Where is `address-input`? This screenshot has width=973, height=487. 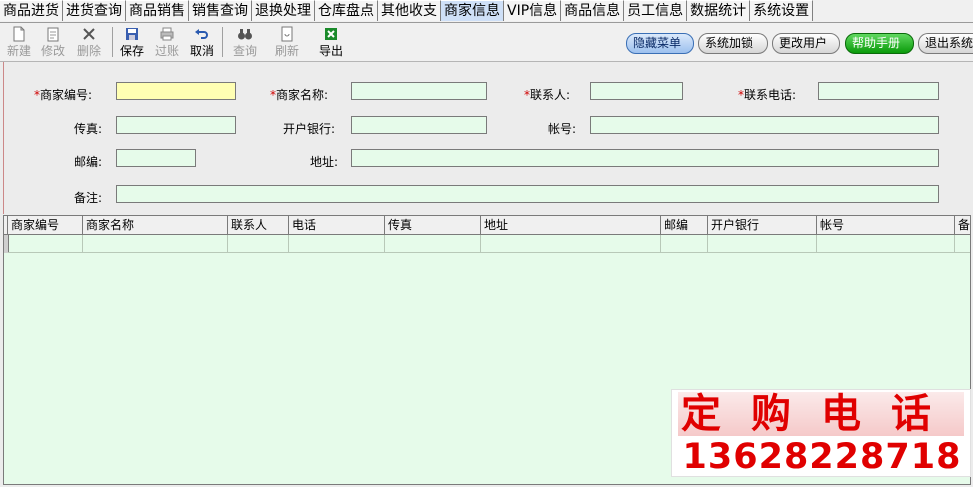 address-input is located at coordinates (645, 158).